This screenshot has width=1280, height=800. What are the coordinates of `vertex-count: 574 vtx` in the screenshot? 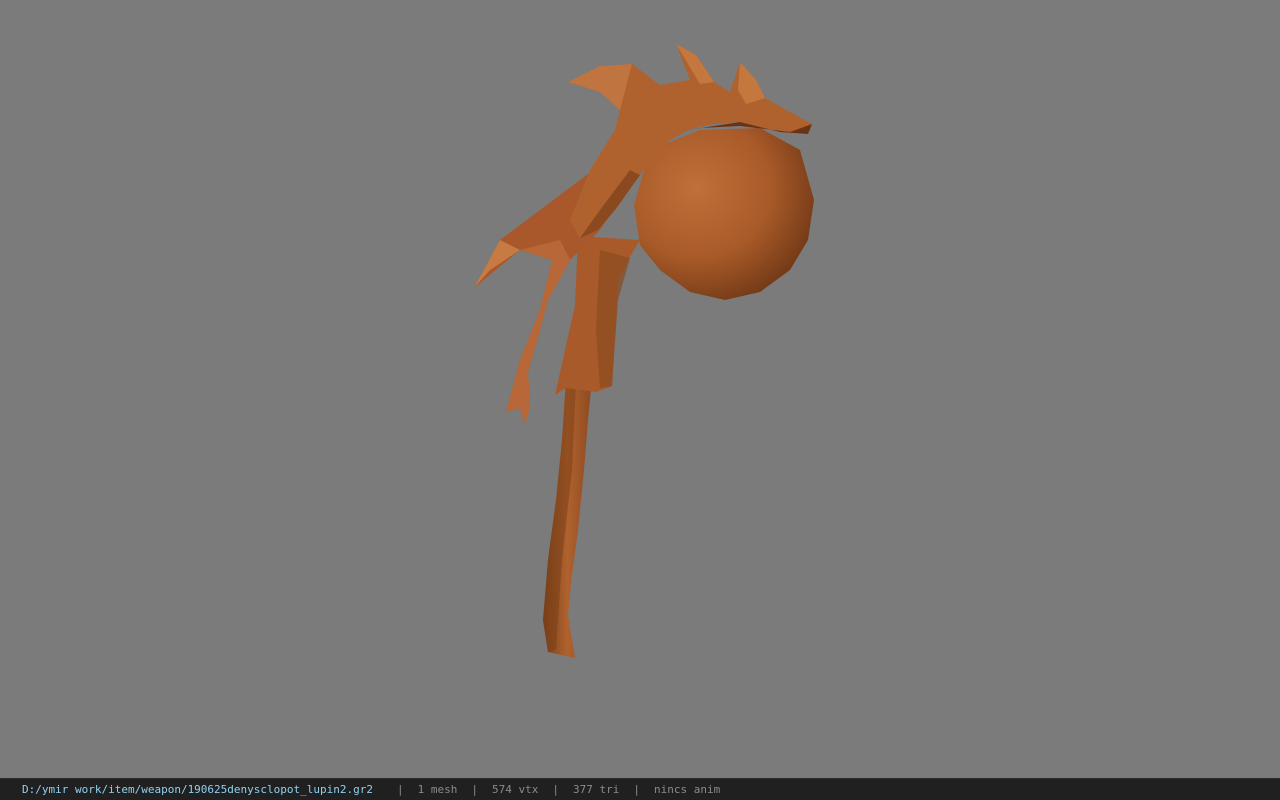 It's located at (515, 789).